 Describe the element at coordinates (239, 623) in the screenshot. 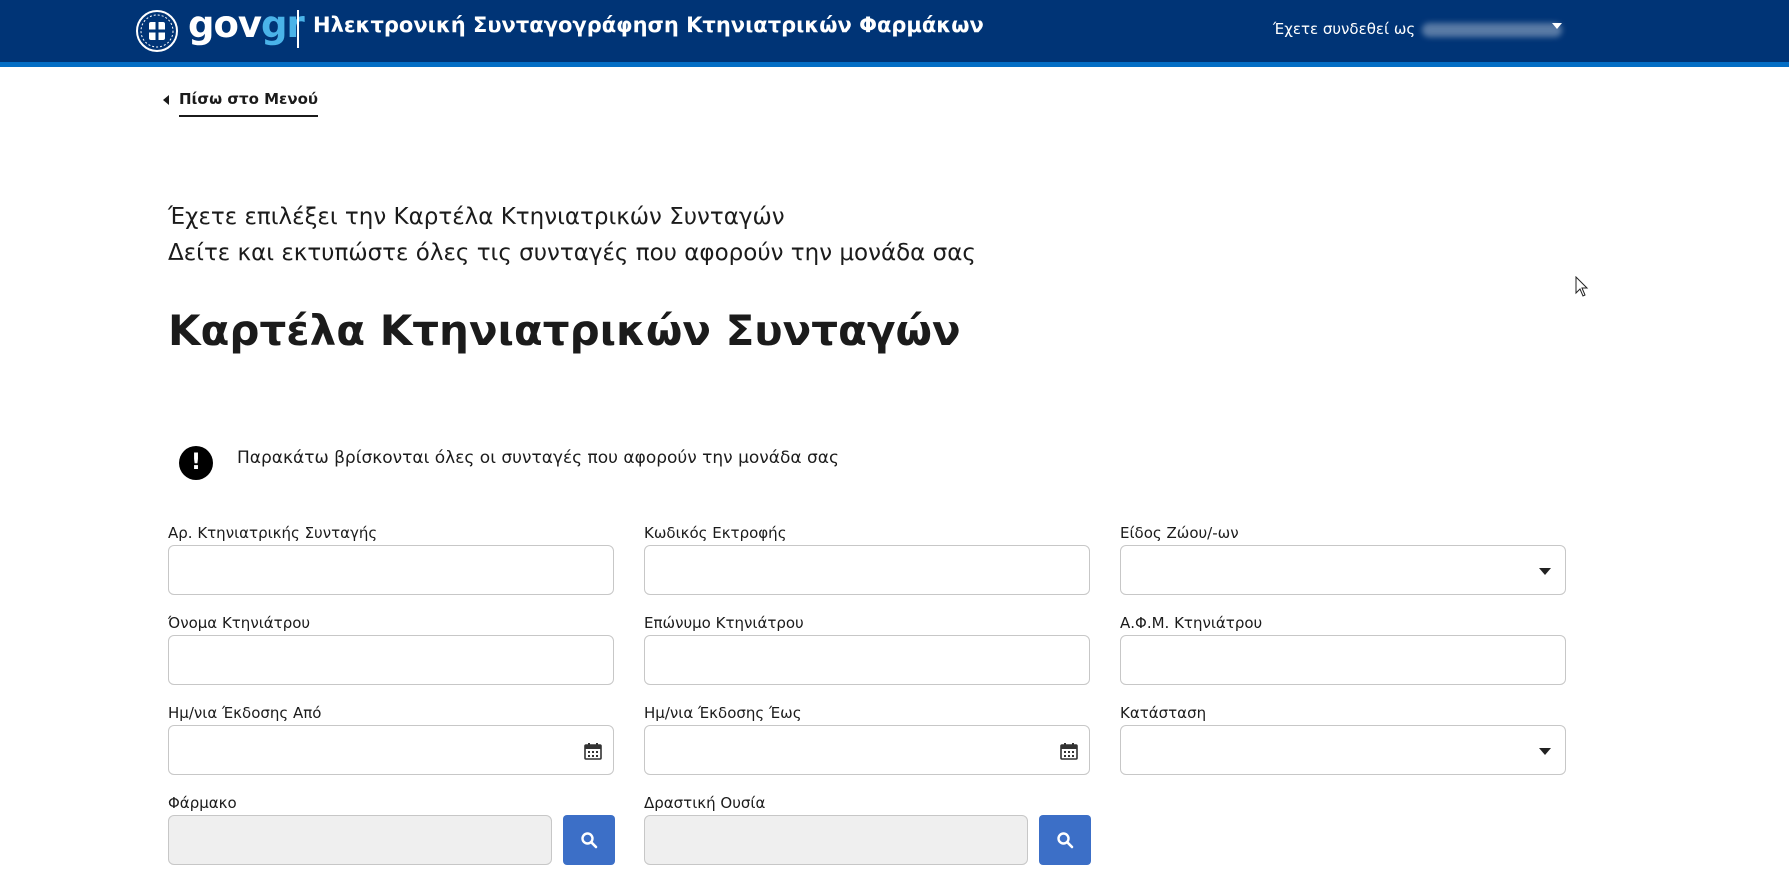

I see `vet-first-name-label: Όνομα Κτηνιάτρου` at that location.